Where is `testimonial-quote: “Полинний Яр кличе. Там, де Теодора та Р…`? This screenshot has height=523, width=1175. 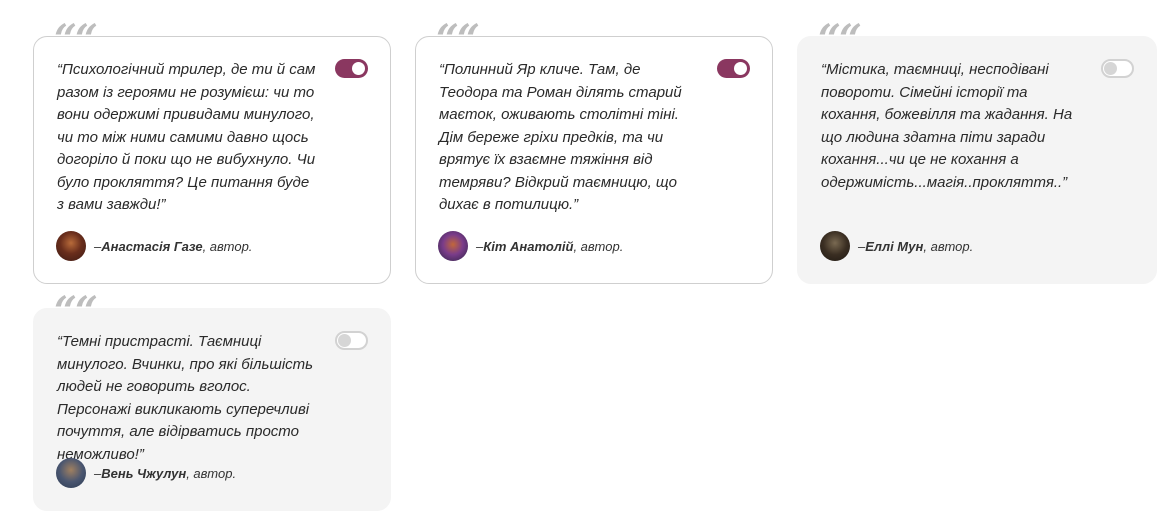
testimonial-quote: “Полинний Яр кличе. Там, де Теодора та Р… is located at coordinates (560, 137).